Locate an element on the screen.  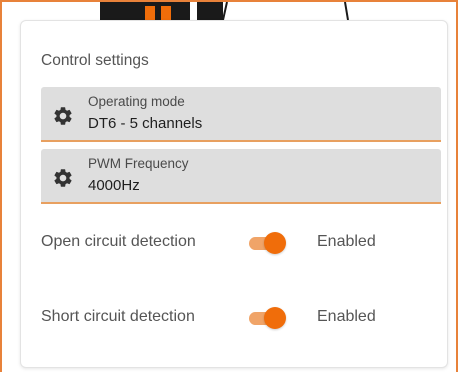
open-circuit-toggle is located at coordinates (266, 243).